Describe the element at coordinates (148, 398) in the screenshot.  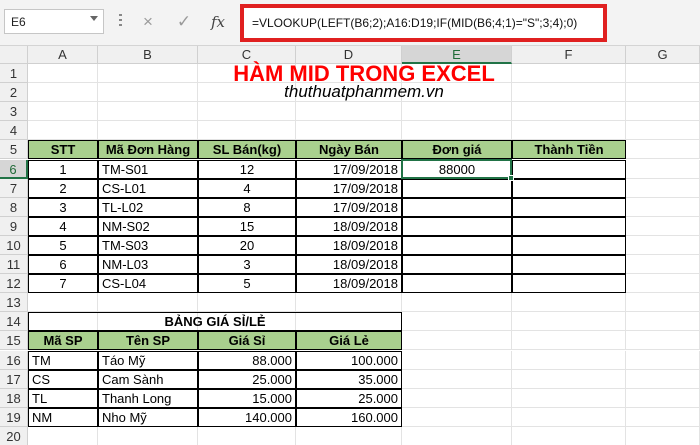
I see `price-table-cell: Thanh Long` at that location.